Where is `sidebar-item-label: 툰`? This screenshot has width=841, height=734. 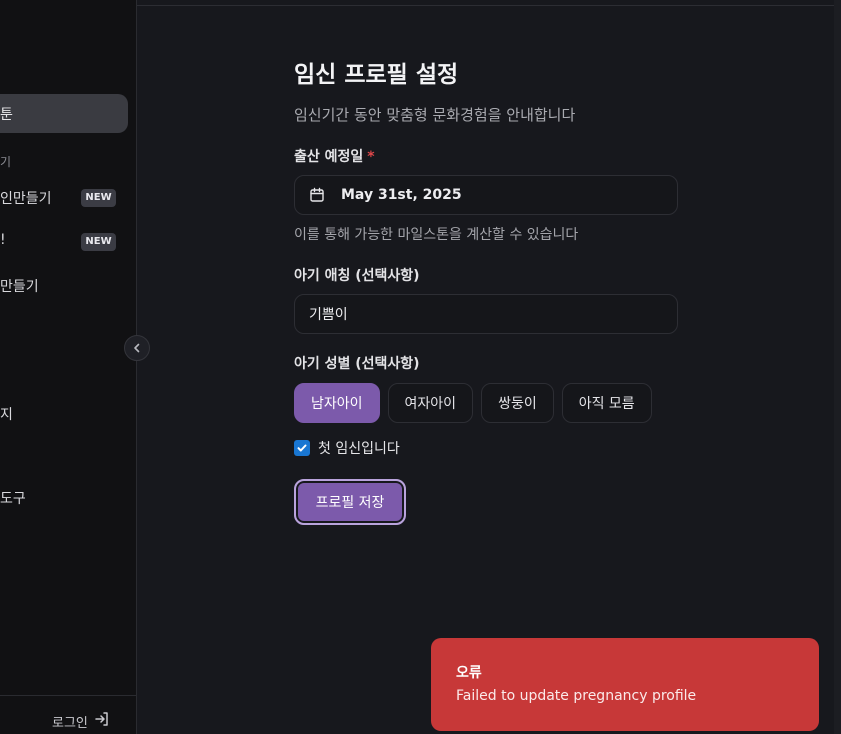 sidebar-item-label: 툰 is located at coordinates (6, 115).